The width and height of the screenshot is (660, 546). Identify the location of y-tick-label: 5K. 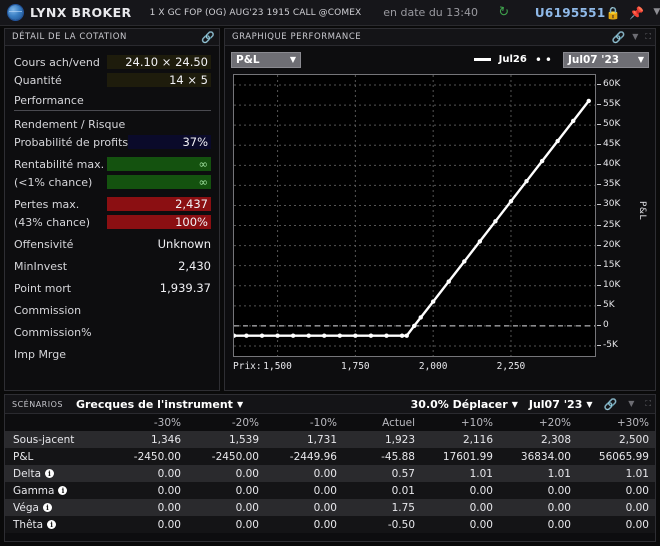
(609, 304).